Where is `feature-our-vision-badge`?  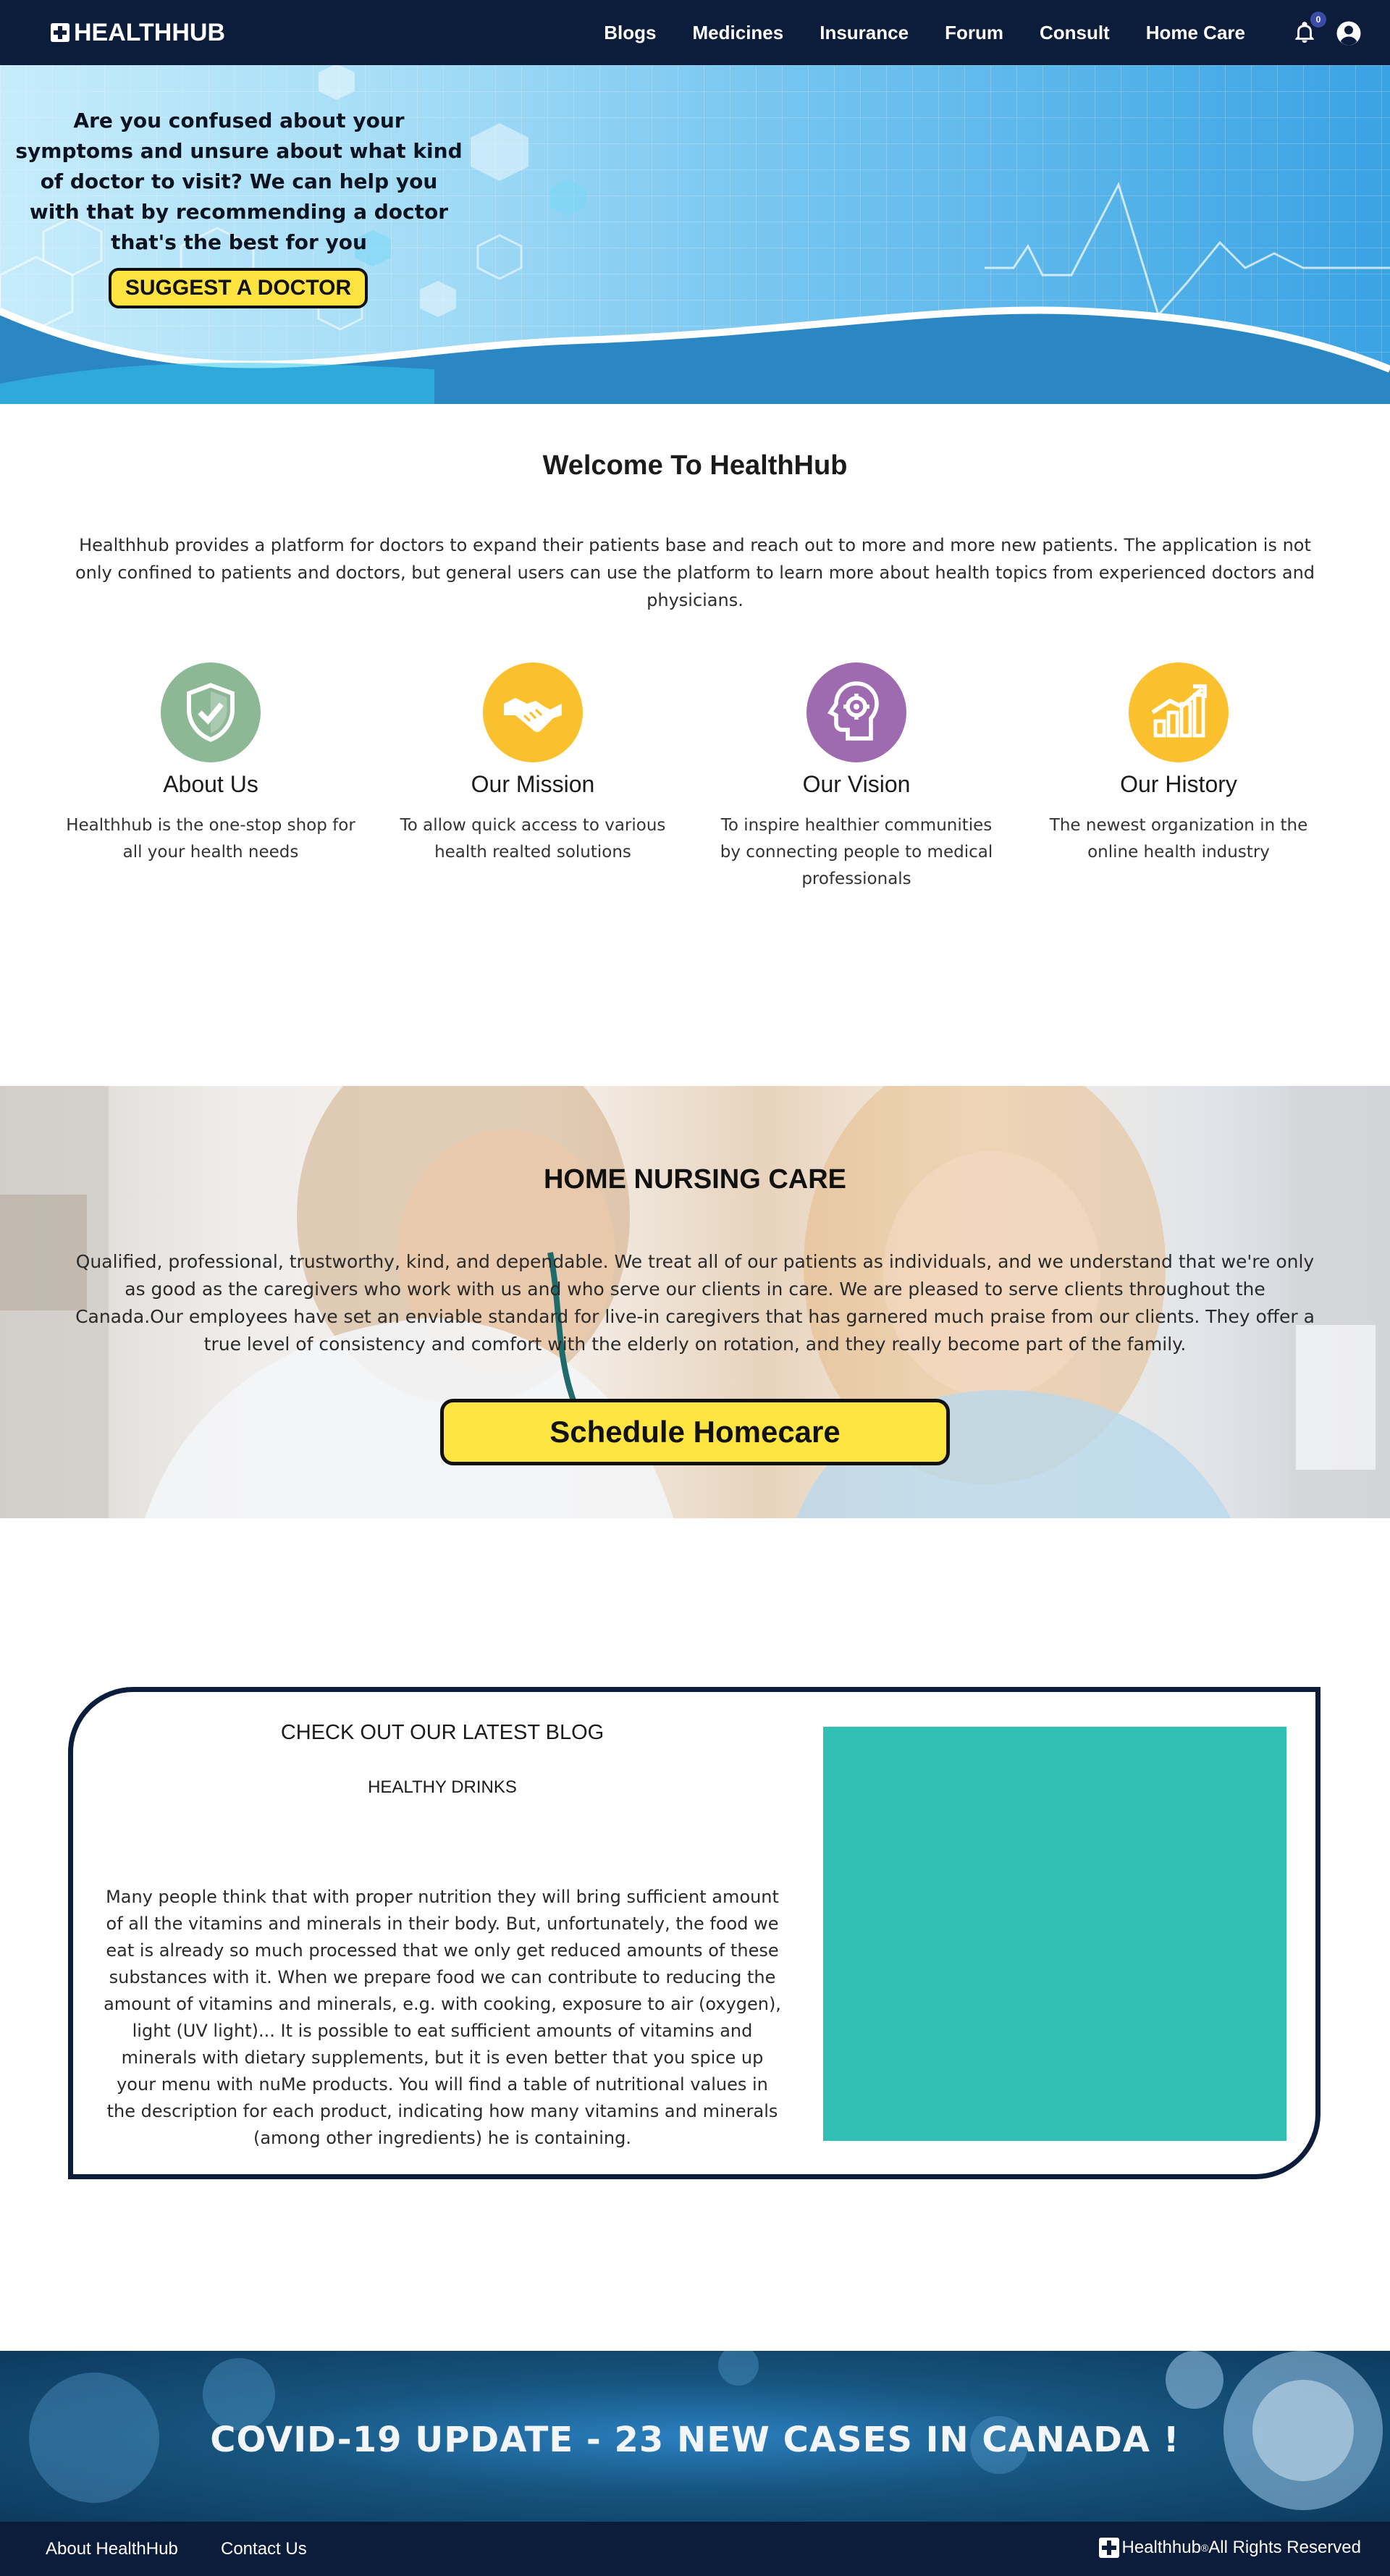
feature-our-vision-badge is located at coordinates (856, 712).